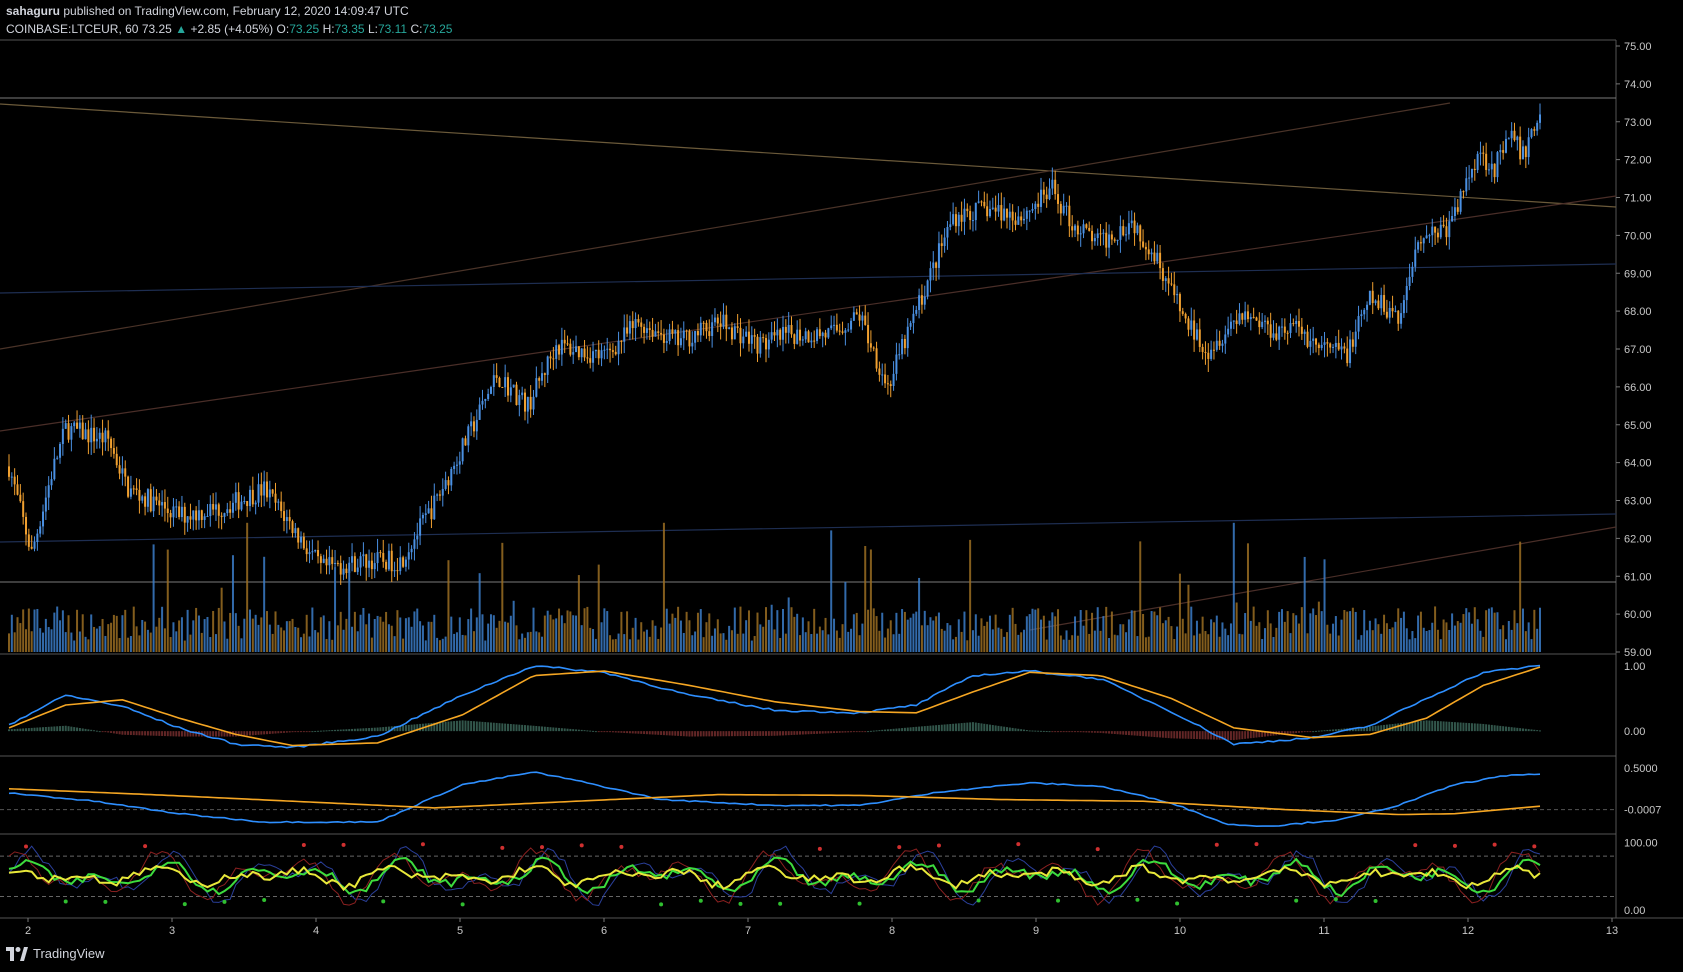 This screenshot has width=1683, height=972. Describe the element at coordinates (69, 953) in the screenshot. I see `tradingview-label: TradingView` at that location.